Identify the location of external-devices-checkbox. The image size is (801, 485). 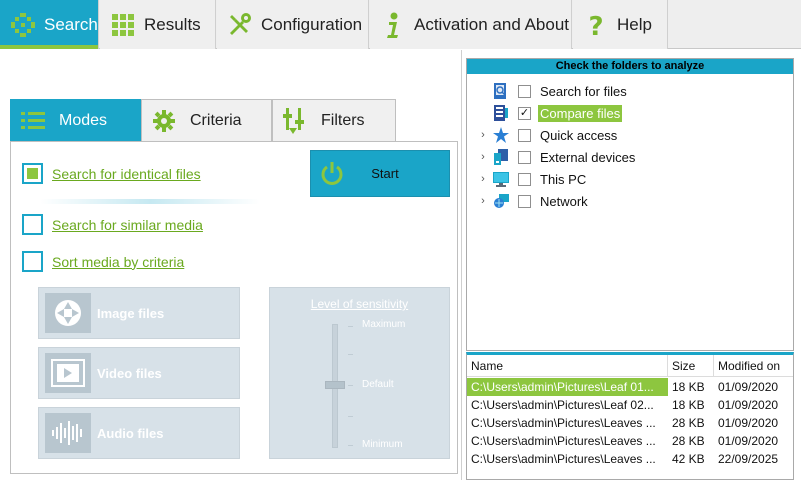
(524, 157).